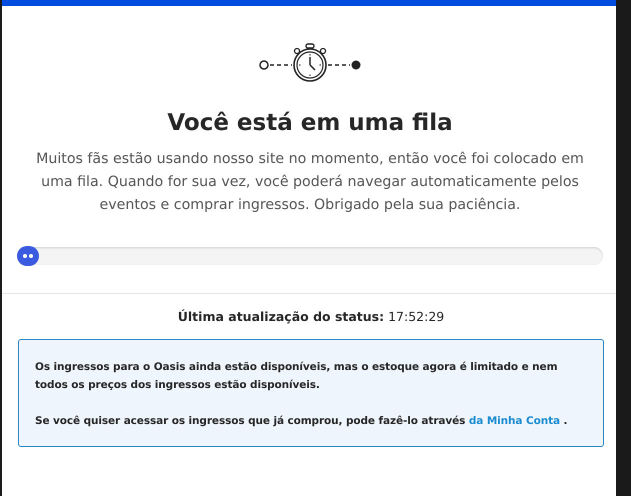  What do you see at coordinates (310, 182) in the screenshot?
I see `queue-message: Muitos fãs estão usando nosso site no momento, então você foi colocado em uma fila. Quando for sua vez, você poderá navegar automaticamente pelos eventos e comprar ingressos. Obrigado pela sua paciência.` at bounding box center [310, 182].